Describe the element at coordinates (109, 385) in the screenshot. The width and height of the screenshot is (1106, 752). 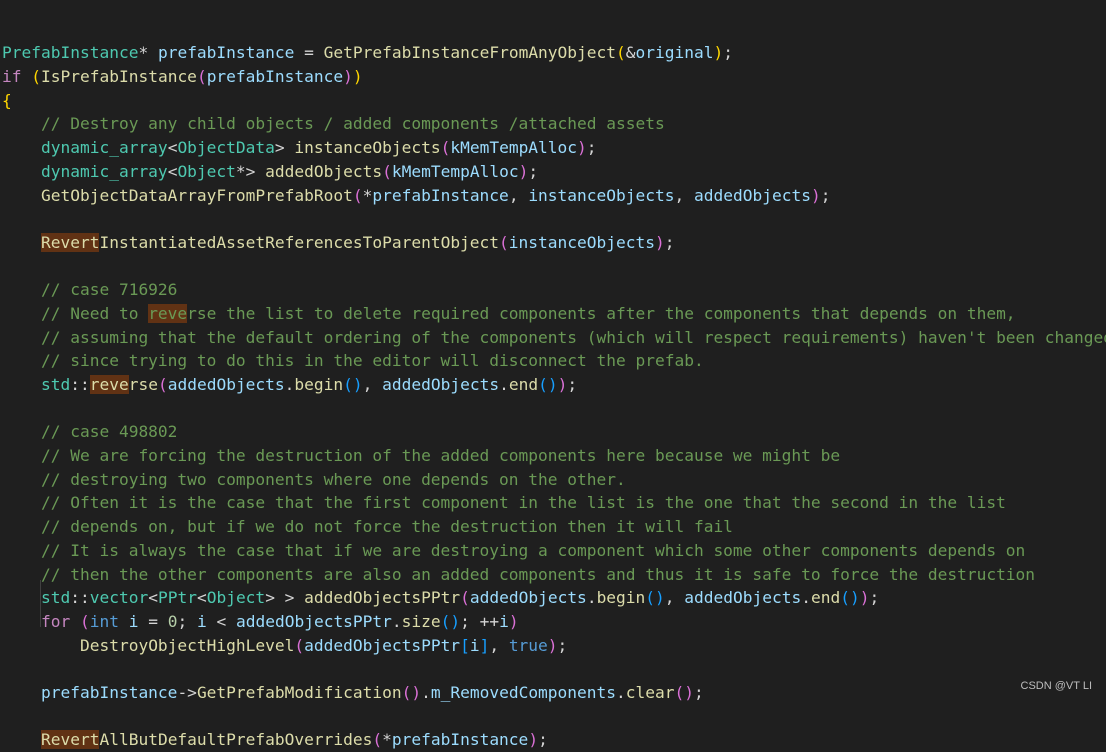
I see `search-highlight: reve` at that location.